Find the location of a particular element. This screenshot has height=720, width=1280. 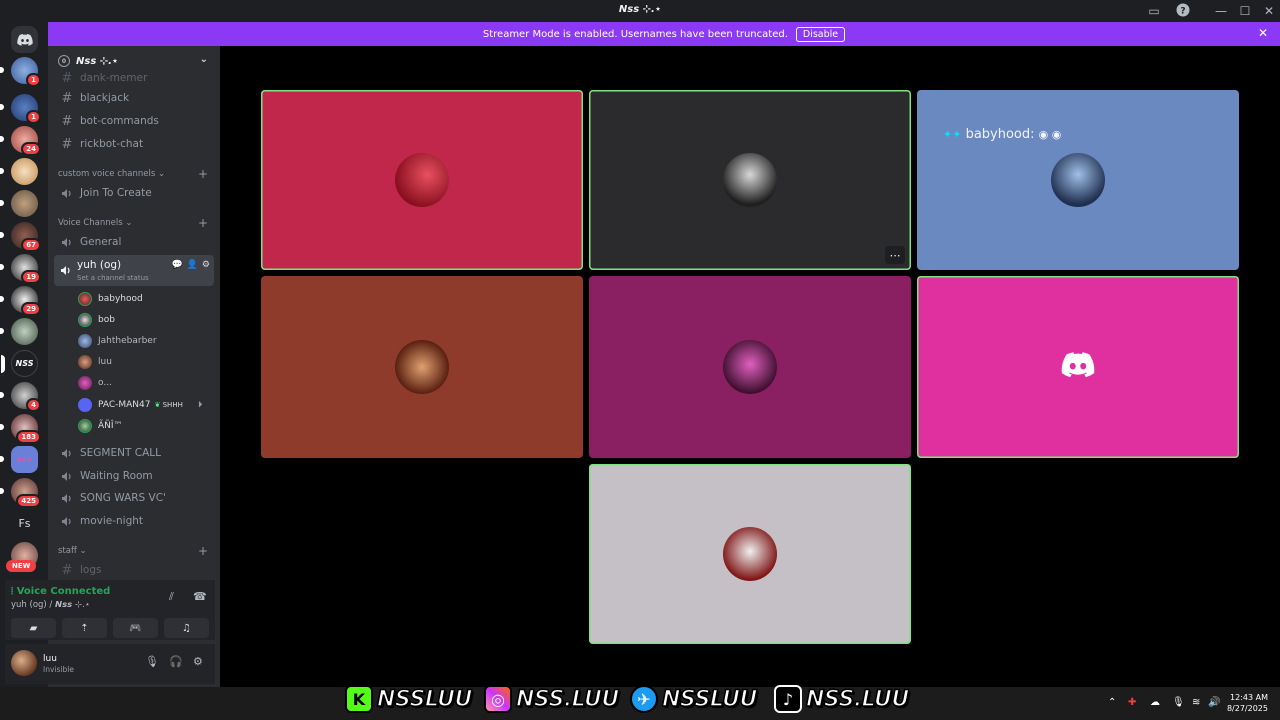

participant-tile: ✦✦ babyhood: ◉ ◉ is located at coordinates (1078, 180).